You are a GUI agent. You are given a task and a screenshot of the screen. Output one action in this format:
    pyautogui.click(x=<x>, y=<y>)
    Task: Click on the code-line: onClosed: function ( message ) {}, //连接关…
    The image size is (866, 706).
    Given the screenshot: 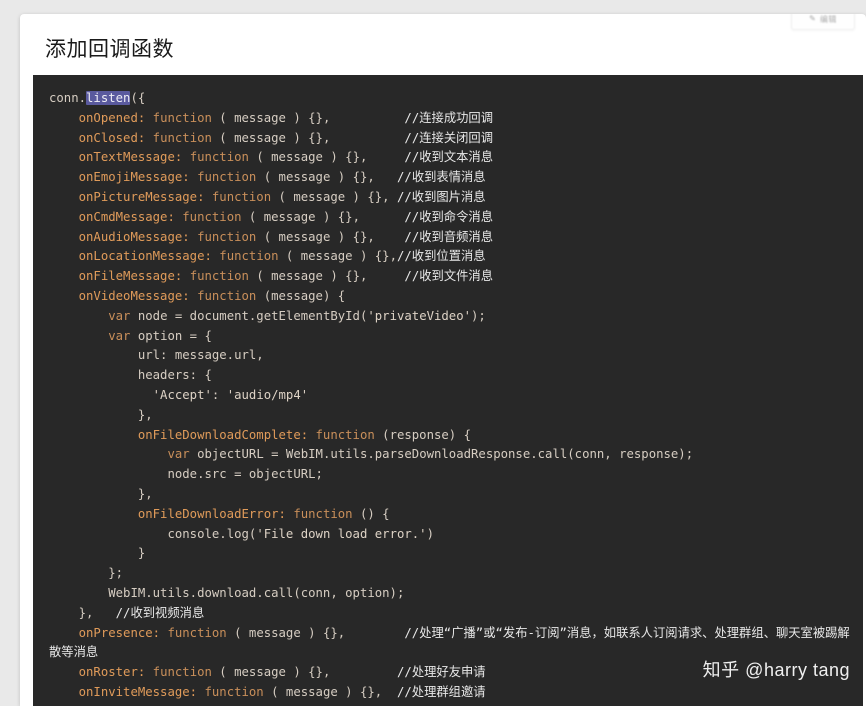 What is the action you would take?
    pyautogui.click(x=448, y=139)
    